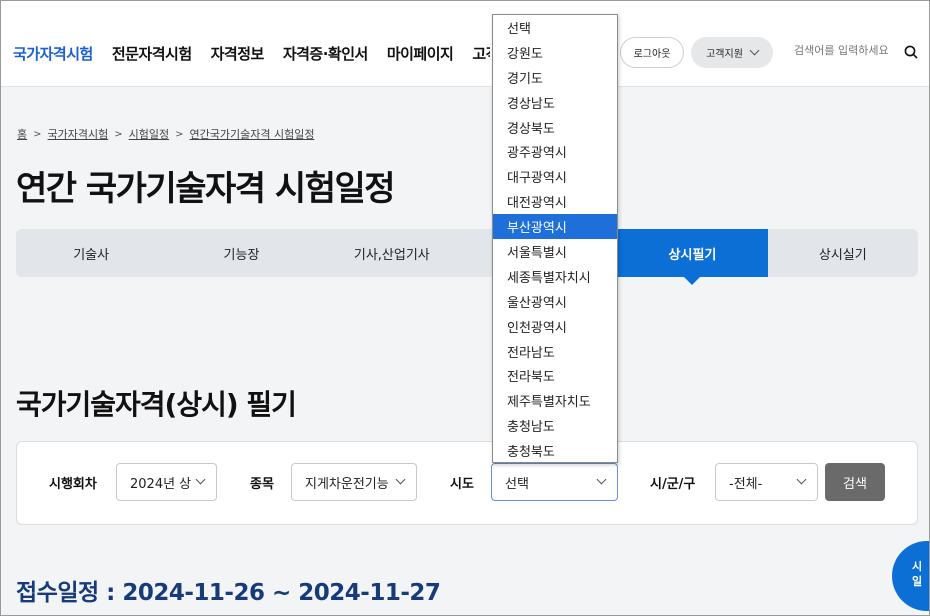 The width and height of the screenshot is (930, 616). I want to click on province-option: 충청북도, so click(555, 450).